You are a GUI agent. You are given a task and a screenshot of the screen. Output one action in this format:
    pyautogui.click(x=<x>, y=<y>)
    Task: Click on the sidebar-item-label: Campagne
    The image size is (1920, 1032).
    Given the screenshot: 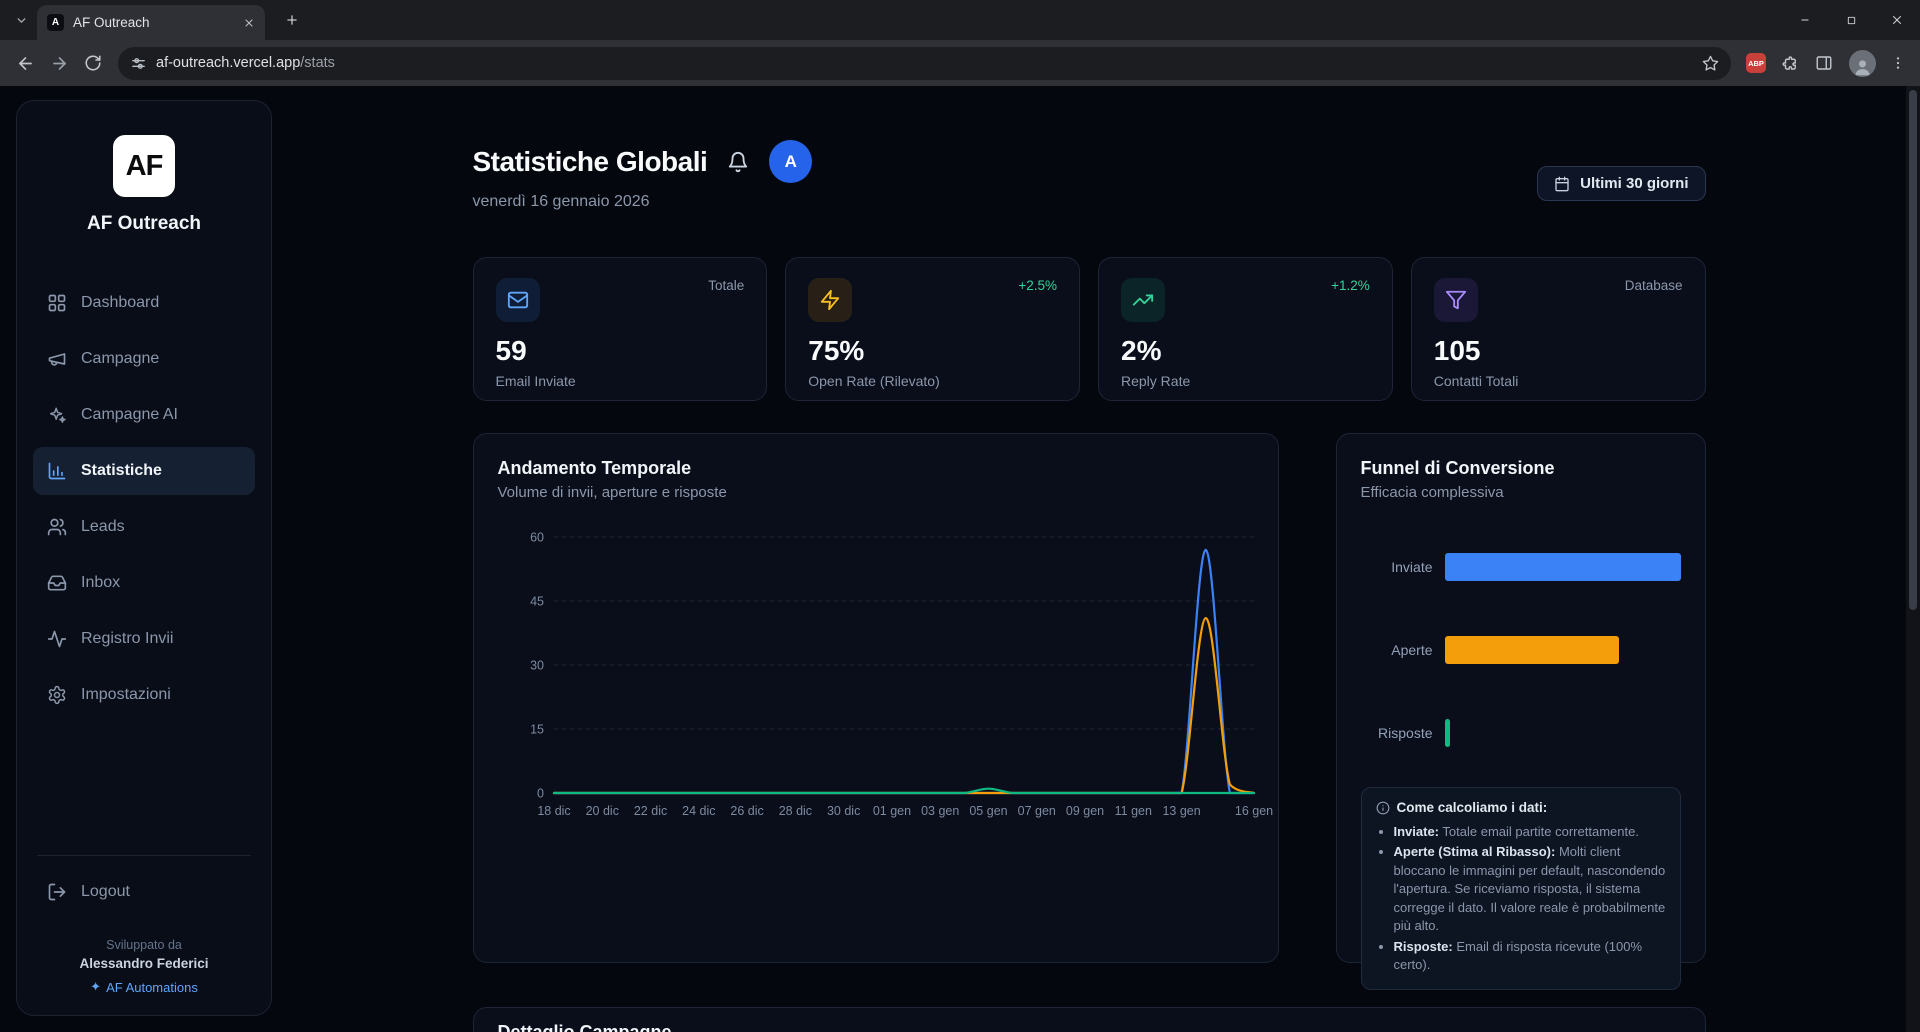 What is the action you would take?
    pyautogui.click(x=120, y=358)
    